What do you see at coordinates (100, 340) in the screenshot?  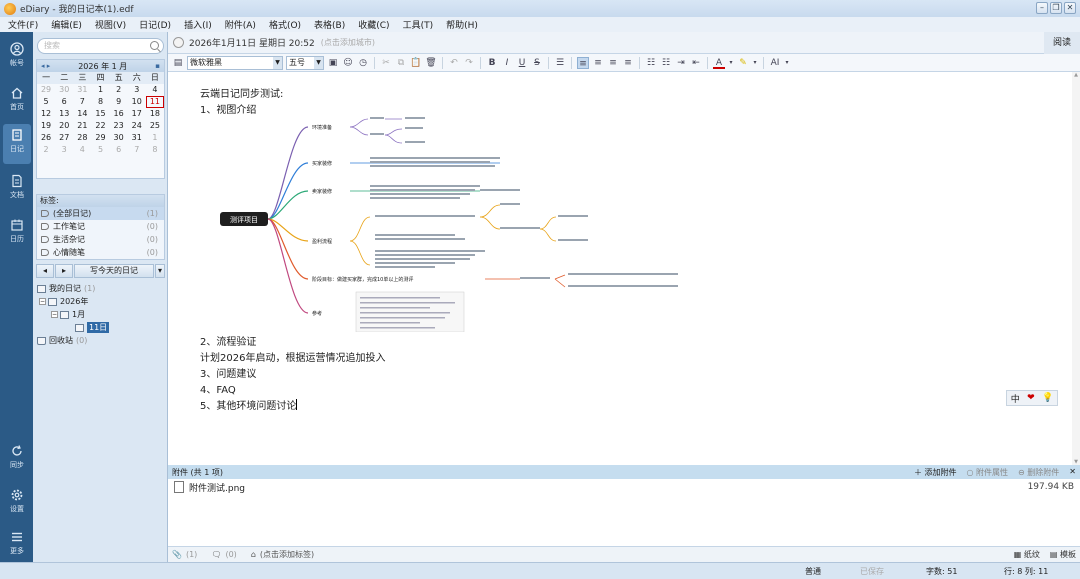 I see `tree-recycle: 回收站 (0)` at bounding box center [100, 340].